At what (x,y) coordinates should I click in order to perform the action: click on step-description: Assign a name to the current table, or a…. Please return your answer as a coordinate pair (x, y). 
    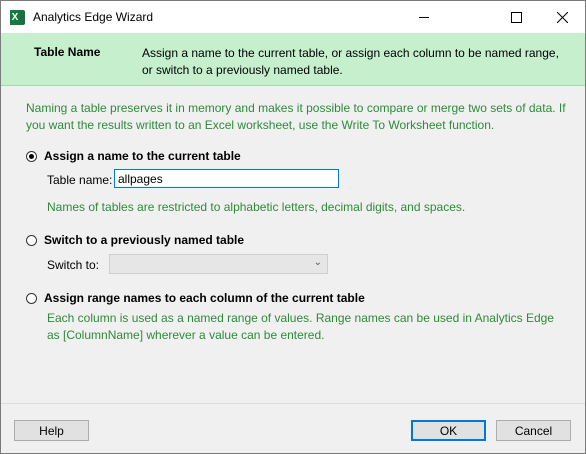
    Looking at the image, I should click on (350, 61).